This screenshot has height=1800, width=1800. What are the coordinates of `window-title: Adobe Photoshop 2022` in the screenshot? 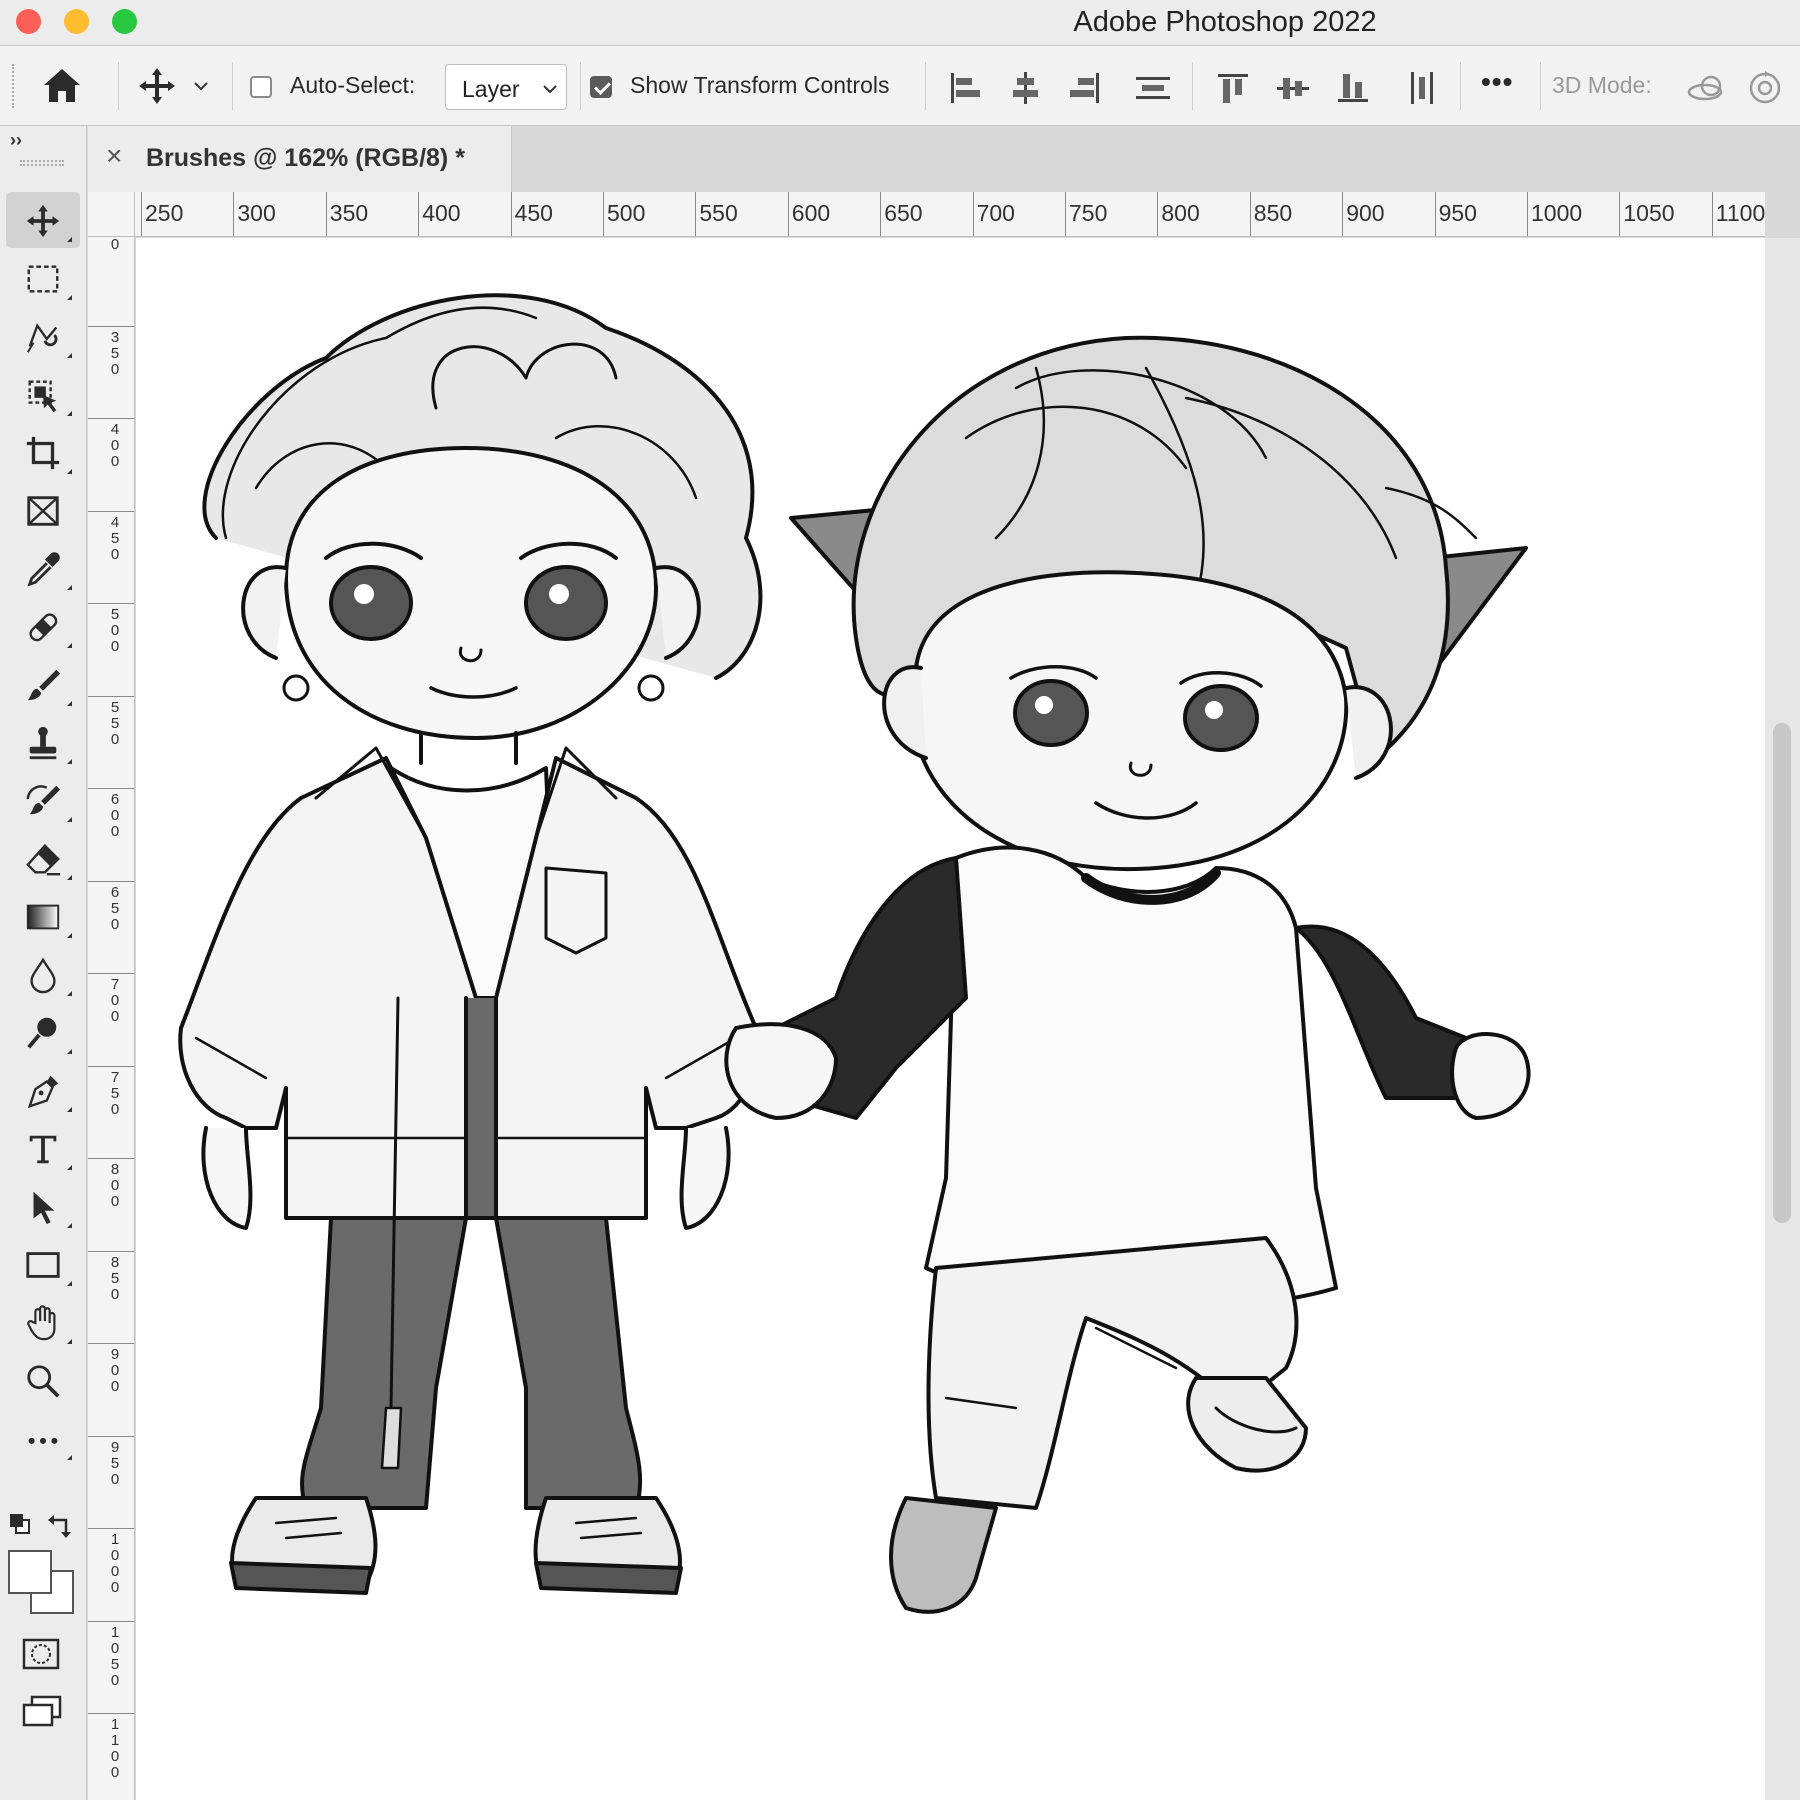 It's located at (1225, 22).